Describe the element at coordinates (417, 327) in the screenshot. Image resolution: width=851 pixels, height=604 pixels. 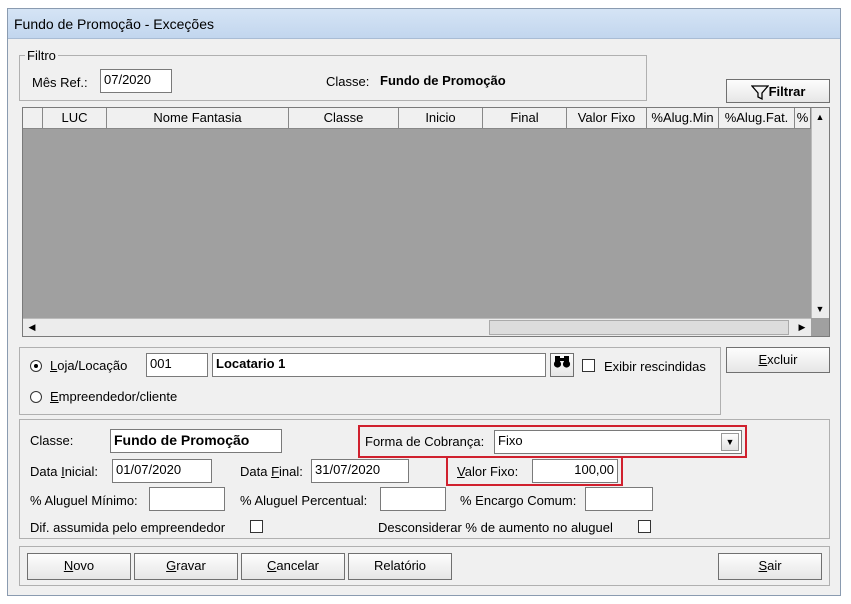
I see `grid-horizontal-scrollbar: ◀ ▶` at that location.